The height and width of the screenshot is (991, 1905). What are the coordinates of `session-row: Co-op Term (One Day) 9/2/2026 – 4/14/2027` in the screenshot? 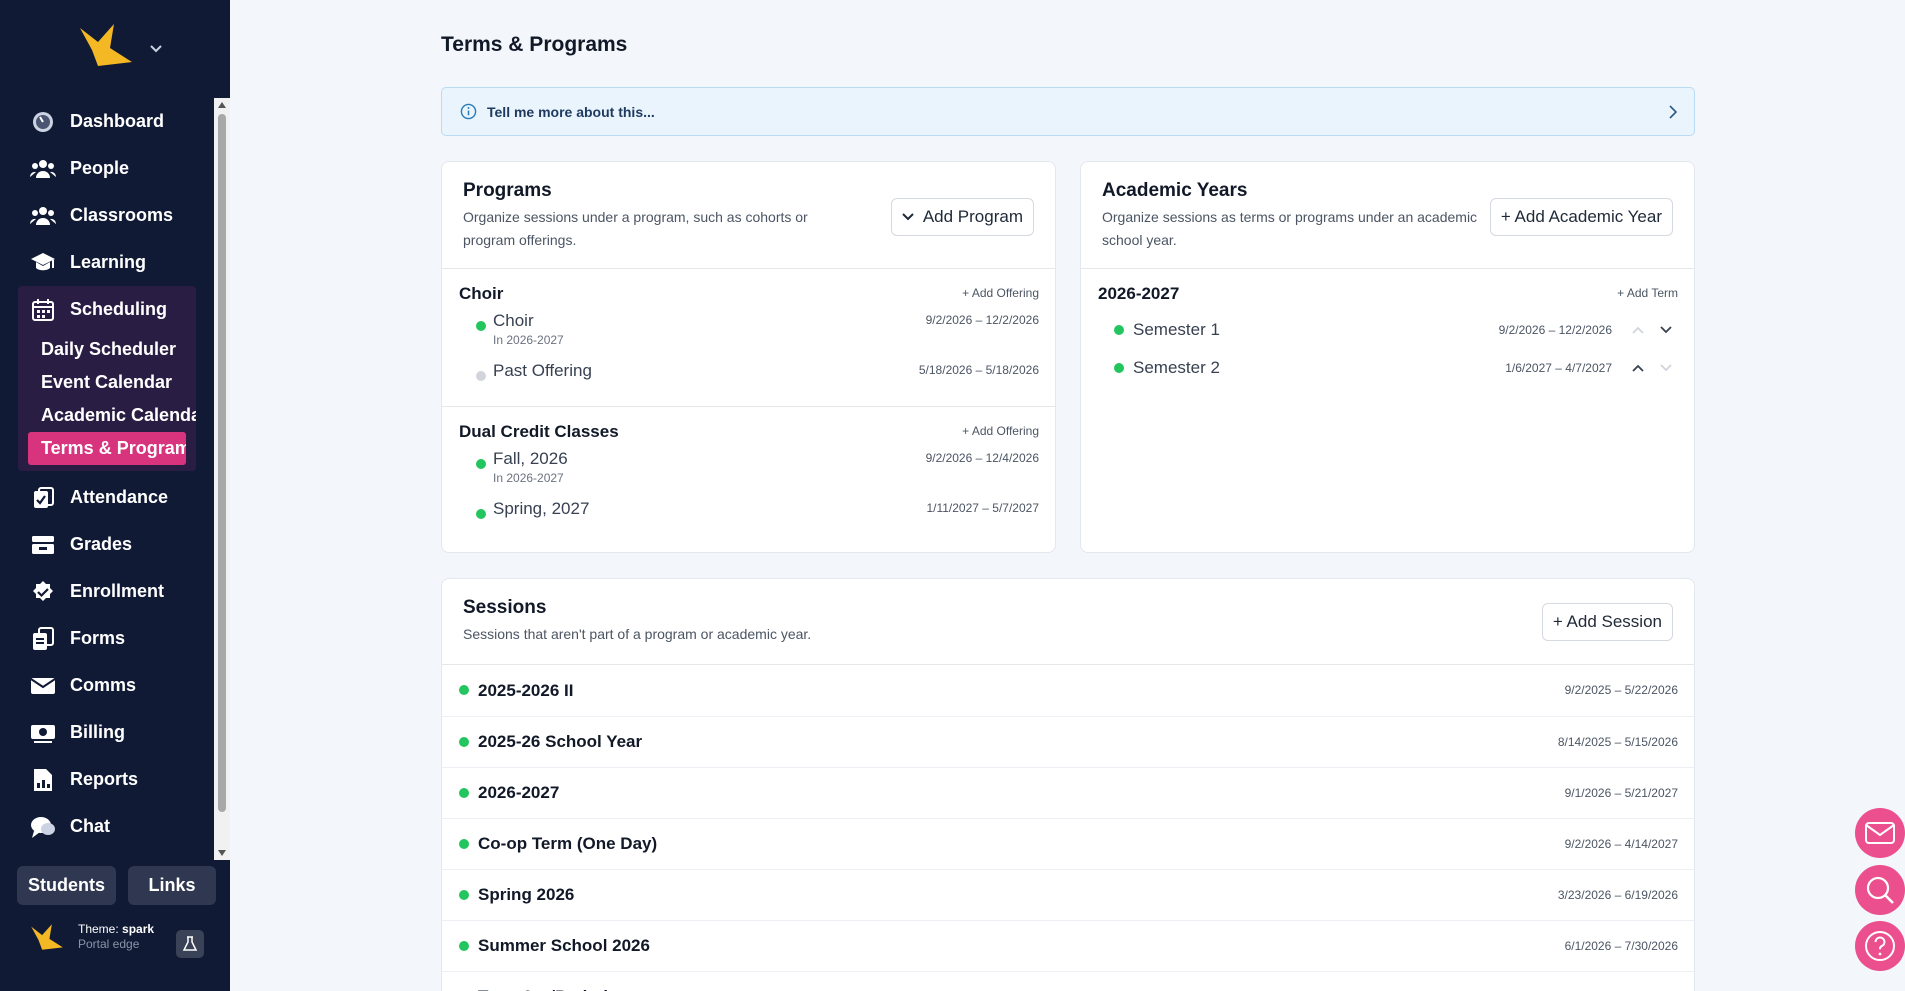 It's located at (1068, 843).